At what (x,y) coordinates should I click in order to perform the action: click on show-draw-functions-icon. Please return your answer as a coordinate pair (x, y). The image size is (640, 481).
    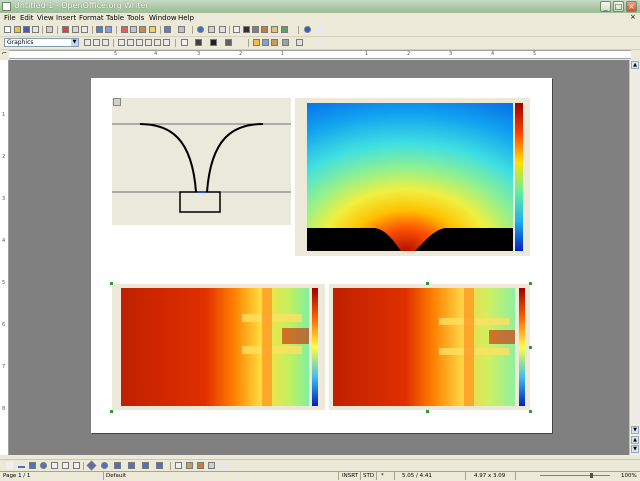
    Looking at the image, I should click on (222, 29).